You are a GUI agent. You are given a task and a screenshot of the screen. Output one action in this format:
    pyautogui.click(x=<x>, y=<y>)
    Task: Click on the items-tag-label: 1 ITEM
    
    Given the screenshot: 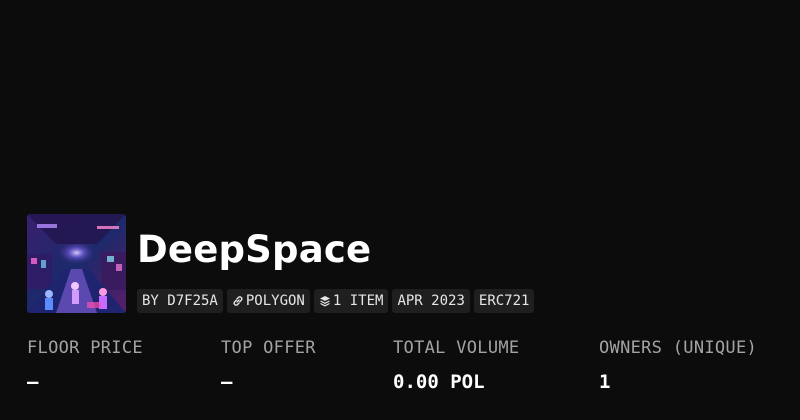 What is the action you would take?
    pyautogui.click(x=358, y=301)
    